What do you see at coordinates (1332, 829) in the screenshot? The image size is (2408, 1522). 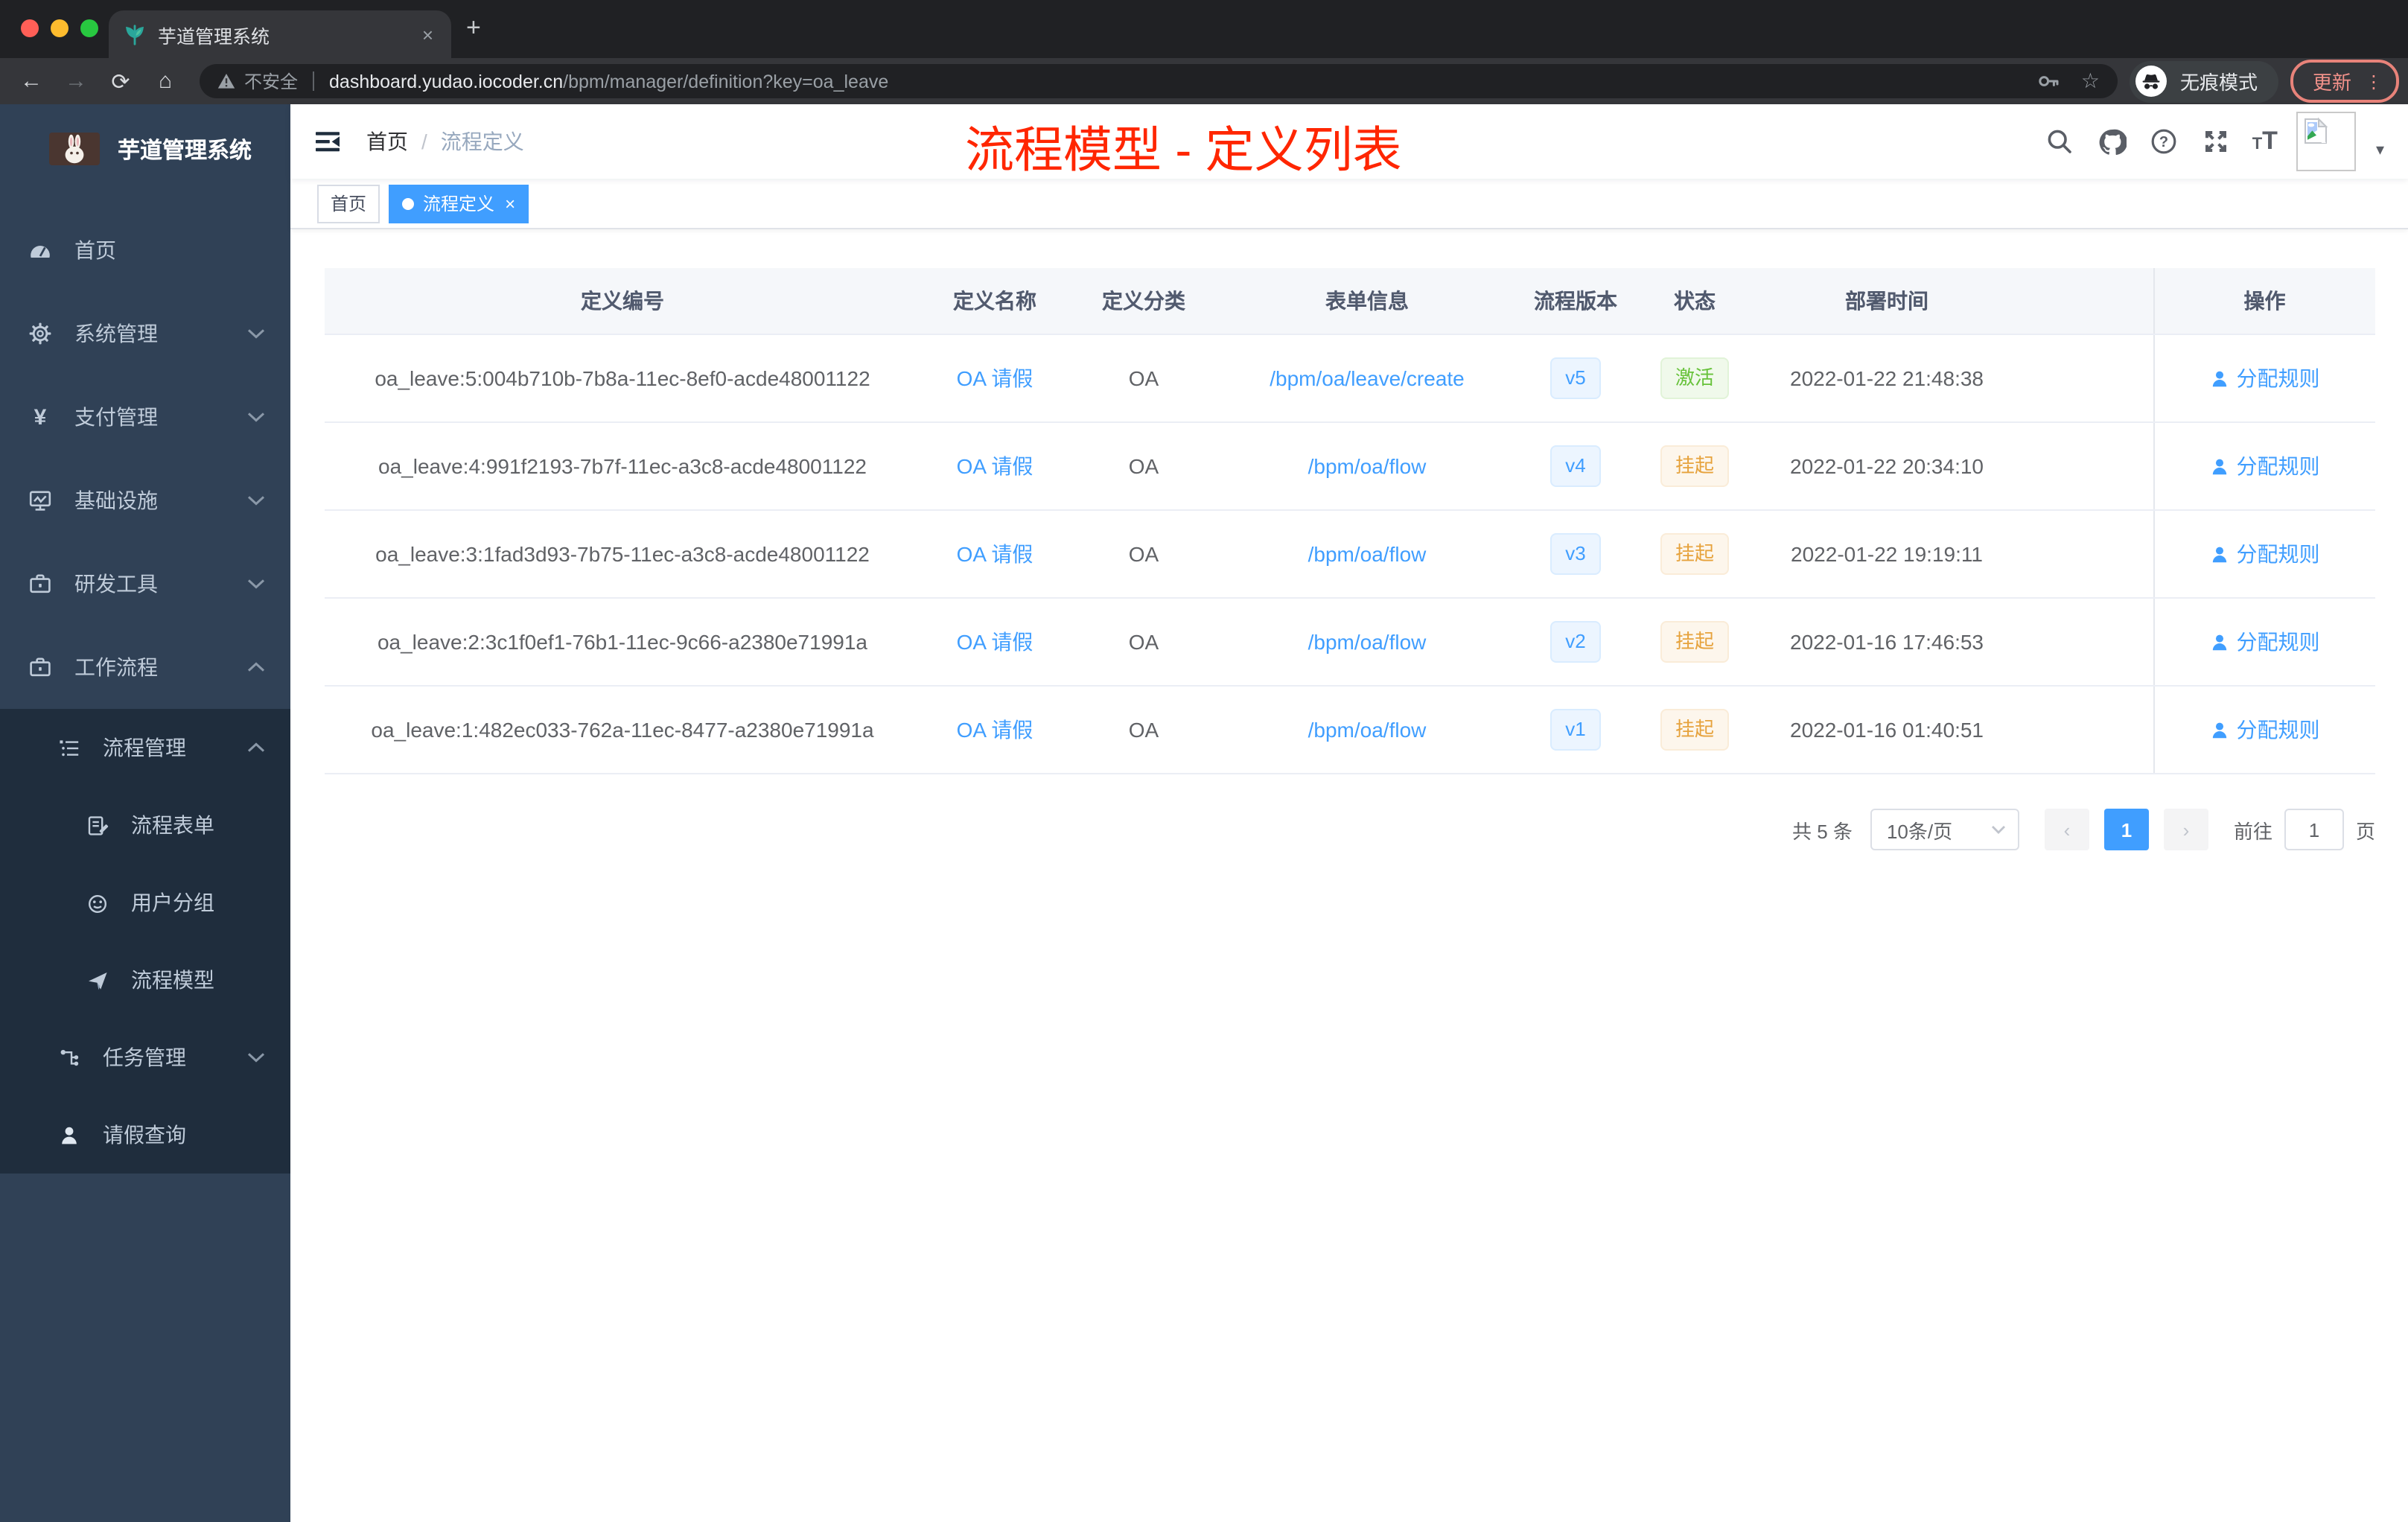 I see `pagination: 共 5 条 10条/页 ‹ 1 › 前往 页` at bounding box center [1332, 829].